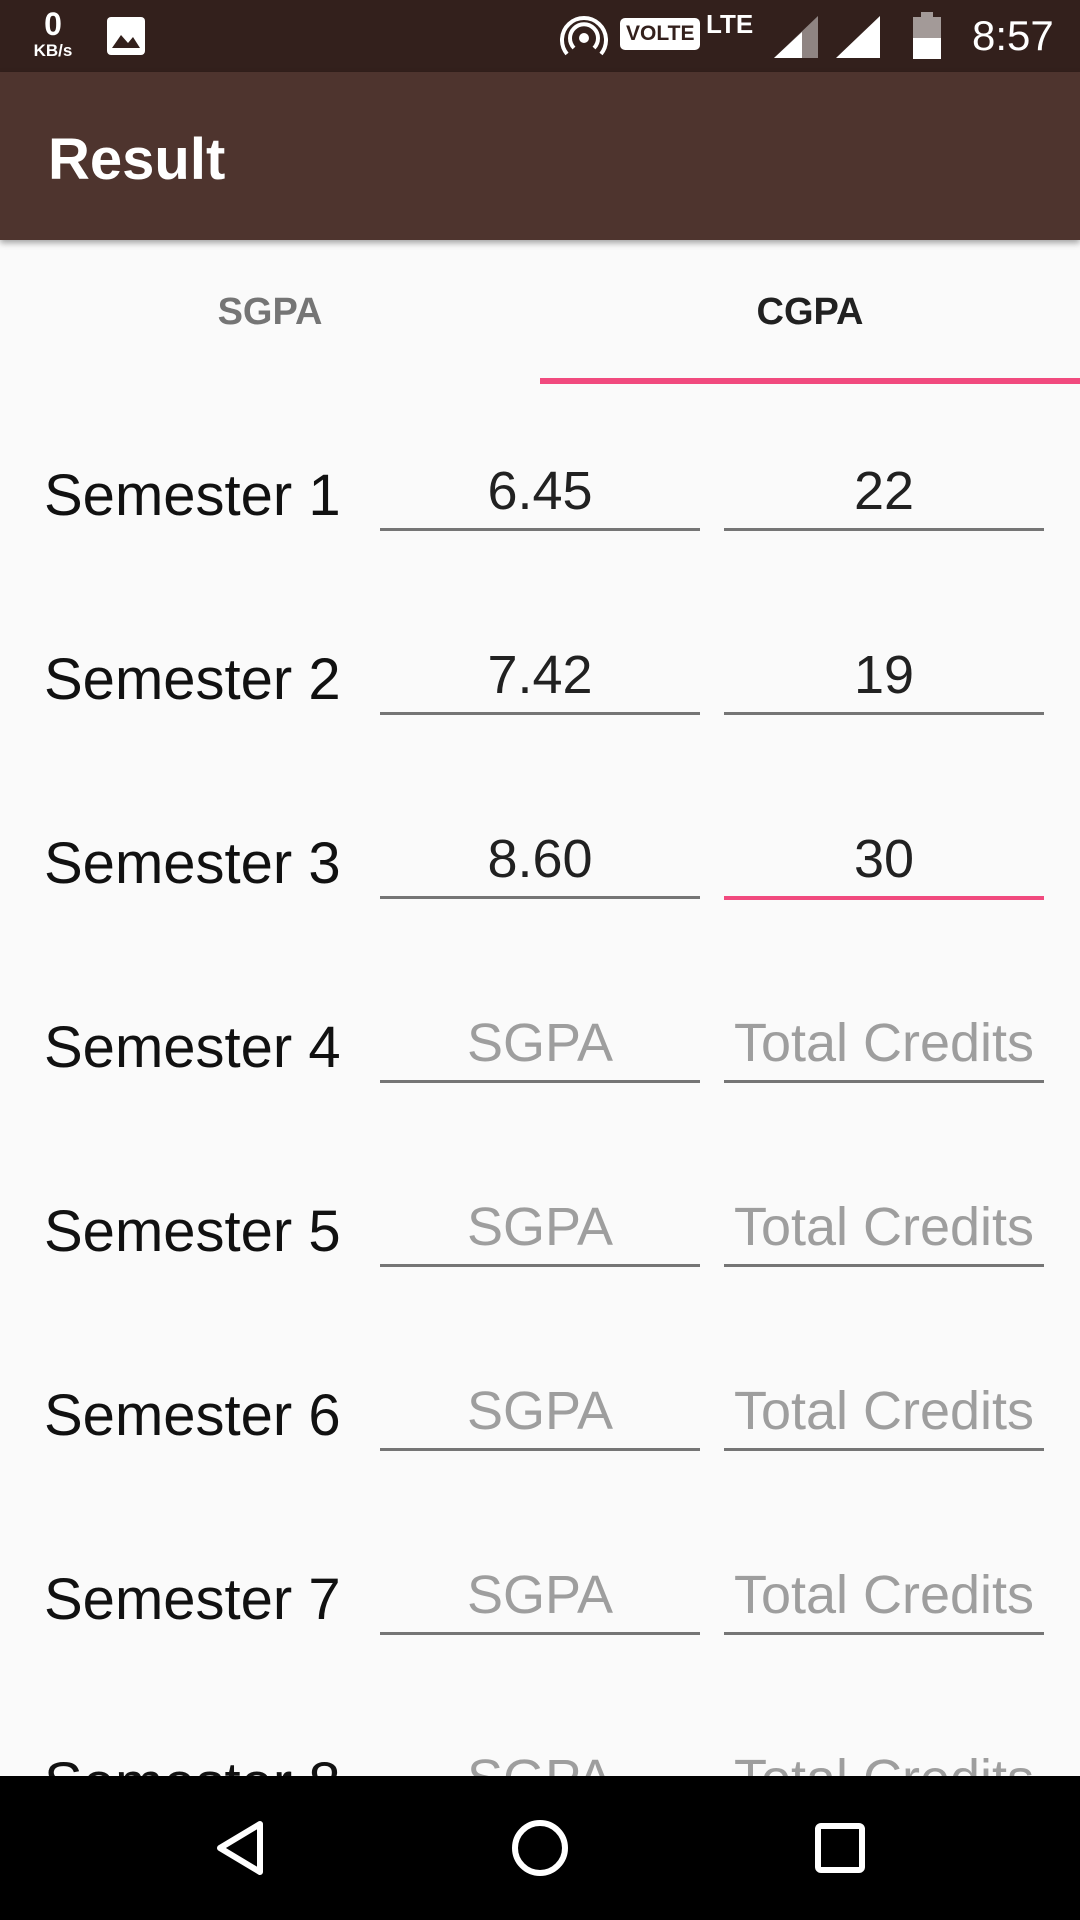  Describe the element at coordinates (840, 1848) in the screenshot. I see `recents-icon` at that location.